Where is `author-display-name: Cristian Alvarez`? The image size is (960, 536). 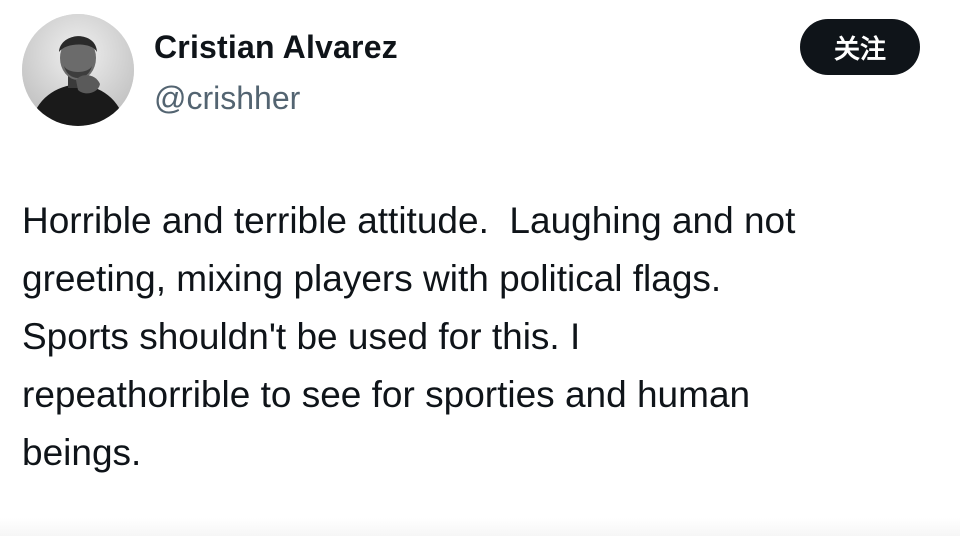 author-display-name: Cristian Alvarez is located at coordinates (276, 47).